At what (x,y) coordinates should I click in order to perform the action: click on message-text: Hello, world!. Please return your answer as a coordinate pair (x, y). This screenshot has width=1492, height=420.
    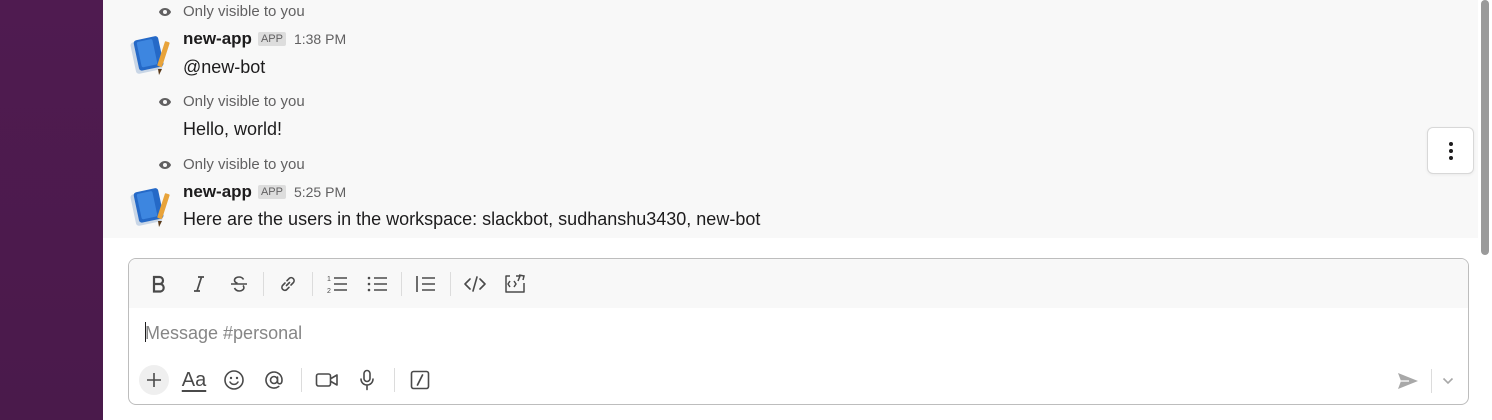
    Looking at the image, I should click on (233, 129).